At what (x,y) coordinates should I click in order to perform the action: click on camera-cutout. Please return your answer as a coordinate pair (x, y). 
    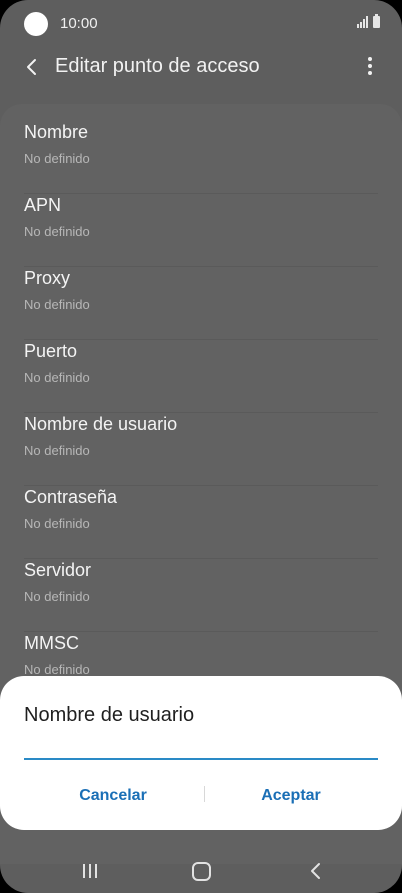
    Looking at the image, I should click on (36, 24).